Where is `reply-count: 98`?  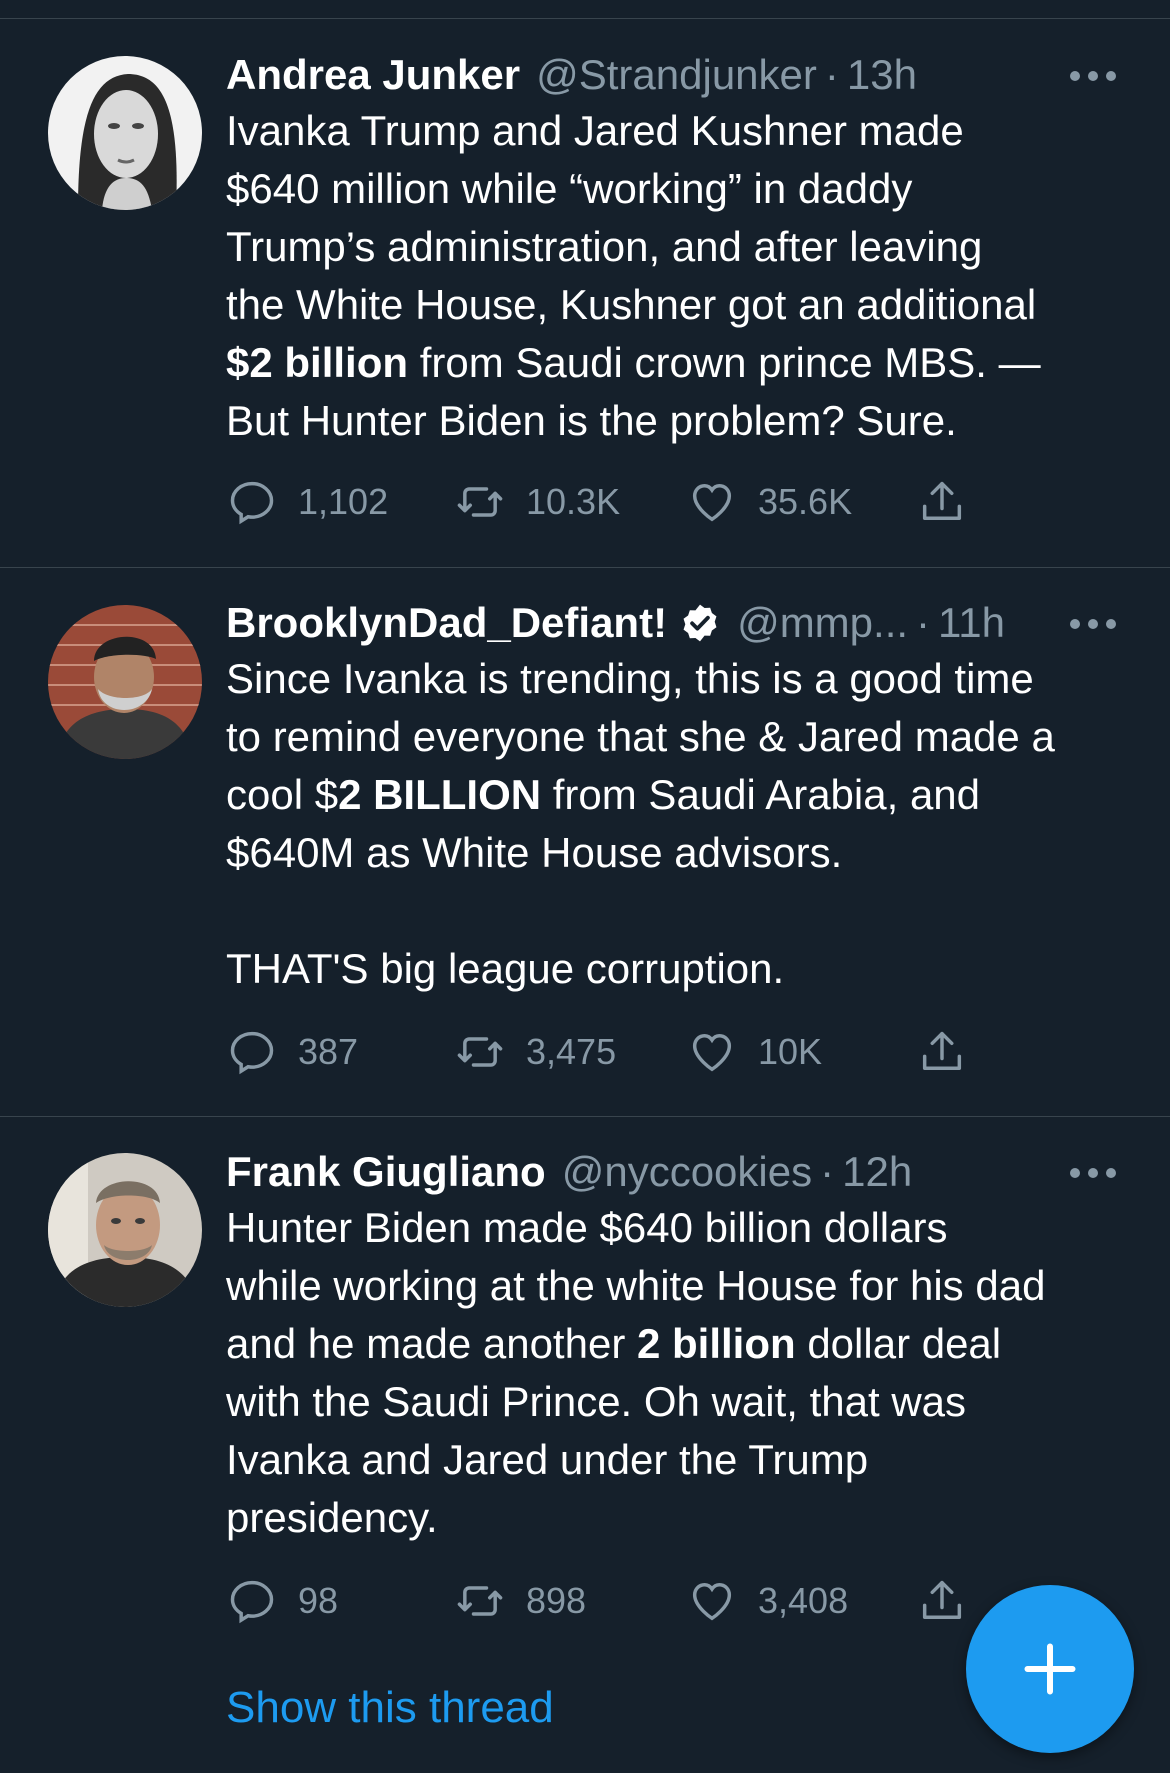
reply-count: 98 is located at coordinates (318, 1600).